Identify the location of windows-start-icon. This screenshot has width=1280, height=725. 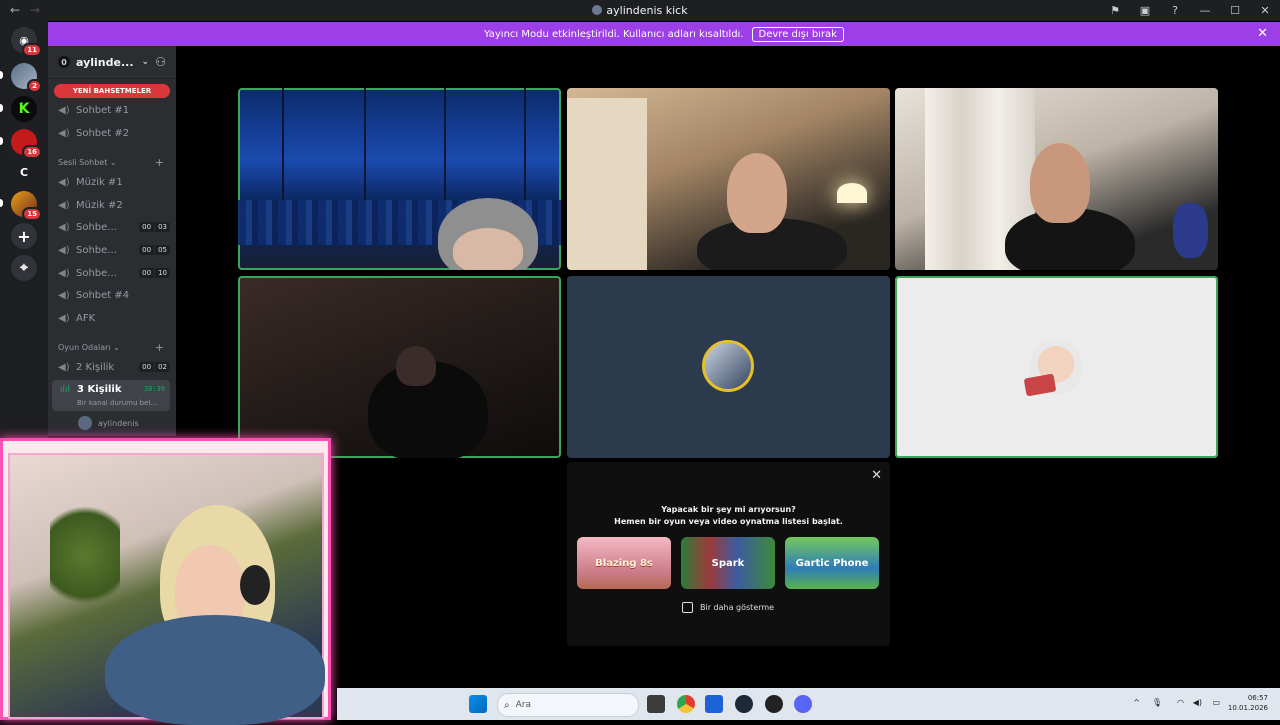
(478, 704).